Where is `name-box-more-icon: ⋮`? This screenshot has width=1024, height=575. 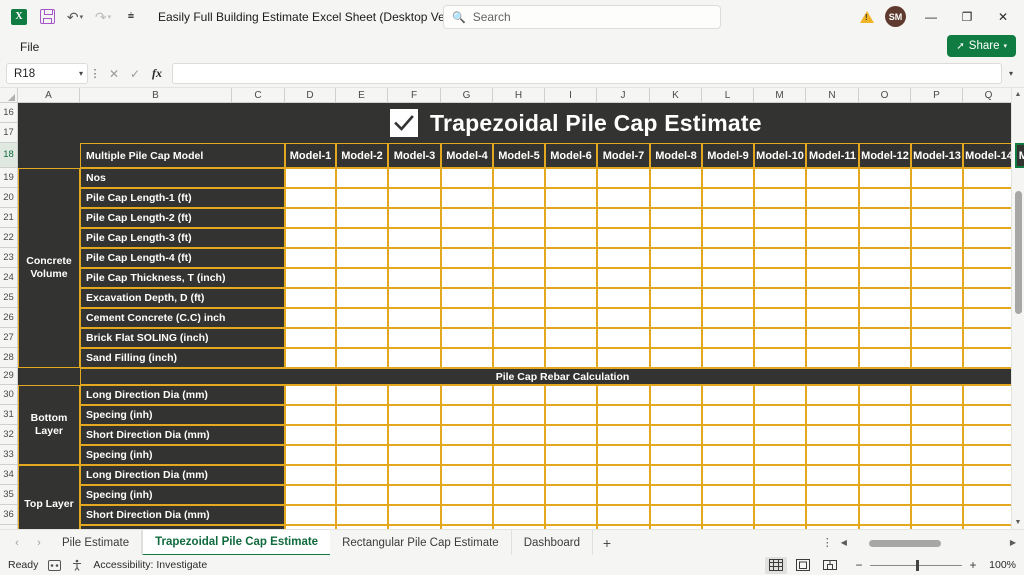 name-box-more-icon: ⋮ is located at coordinates (95, 73).